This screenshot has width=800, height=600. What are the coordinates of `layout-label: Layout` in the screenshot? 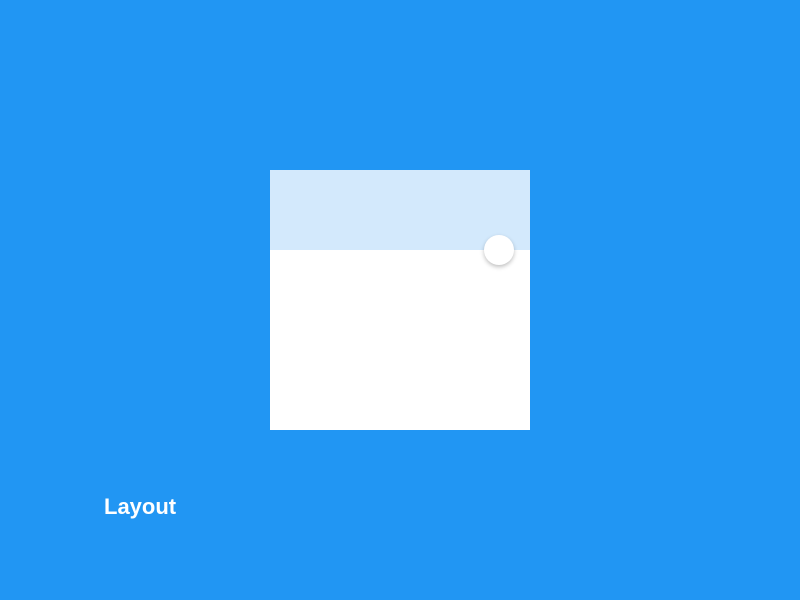 It's located at (140, 506).